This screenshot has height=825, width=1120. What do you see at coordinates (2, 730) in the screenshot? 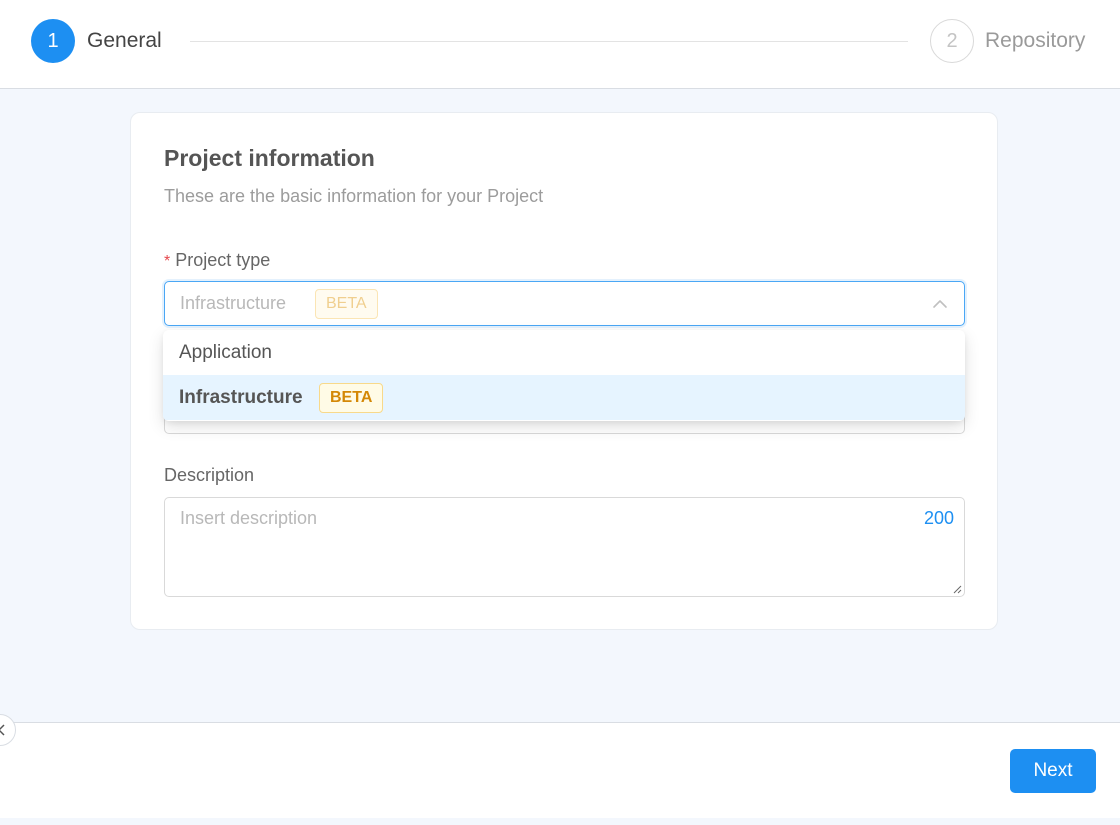
I see `chevron-left-icon` at bounding box center [2, 730].